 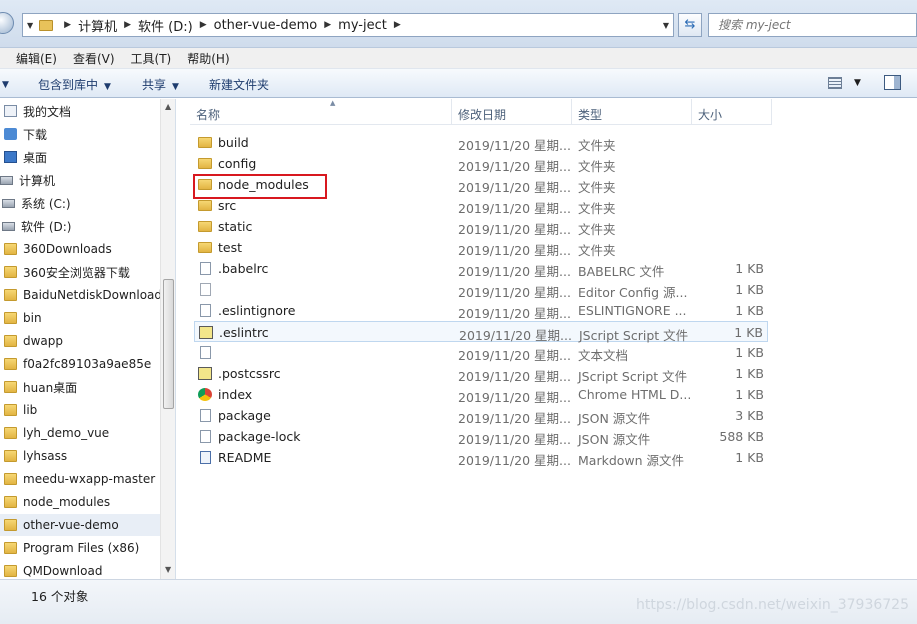 I want to click on nav-item: bin, so click(x=80, y=318).